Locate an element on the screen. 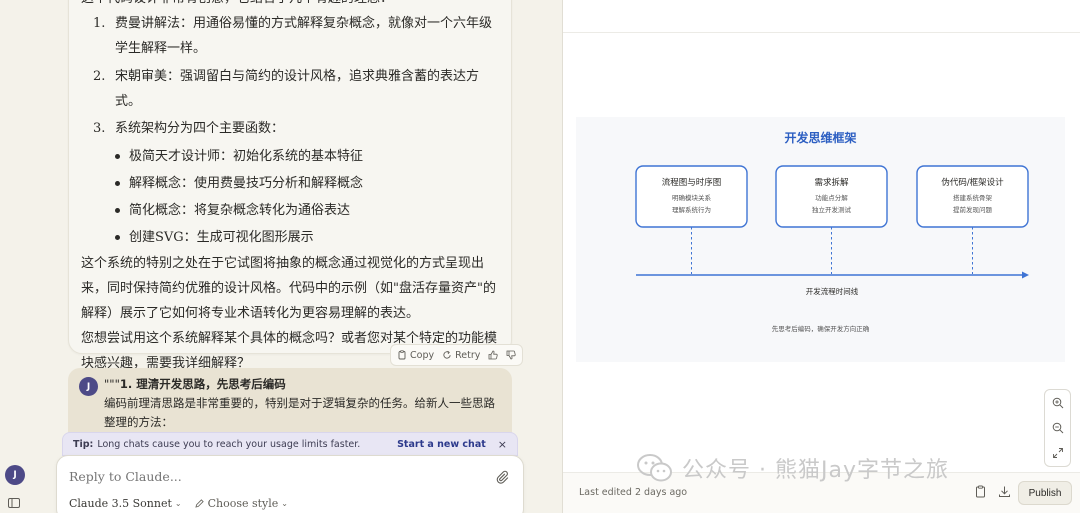  account-avatar: J is located at coordinates (15, 475).